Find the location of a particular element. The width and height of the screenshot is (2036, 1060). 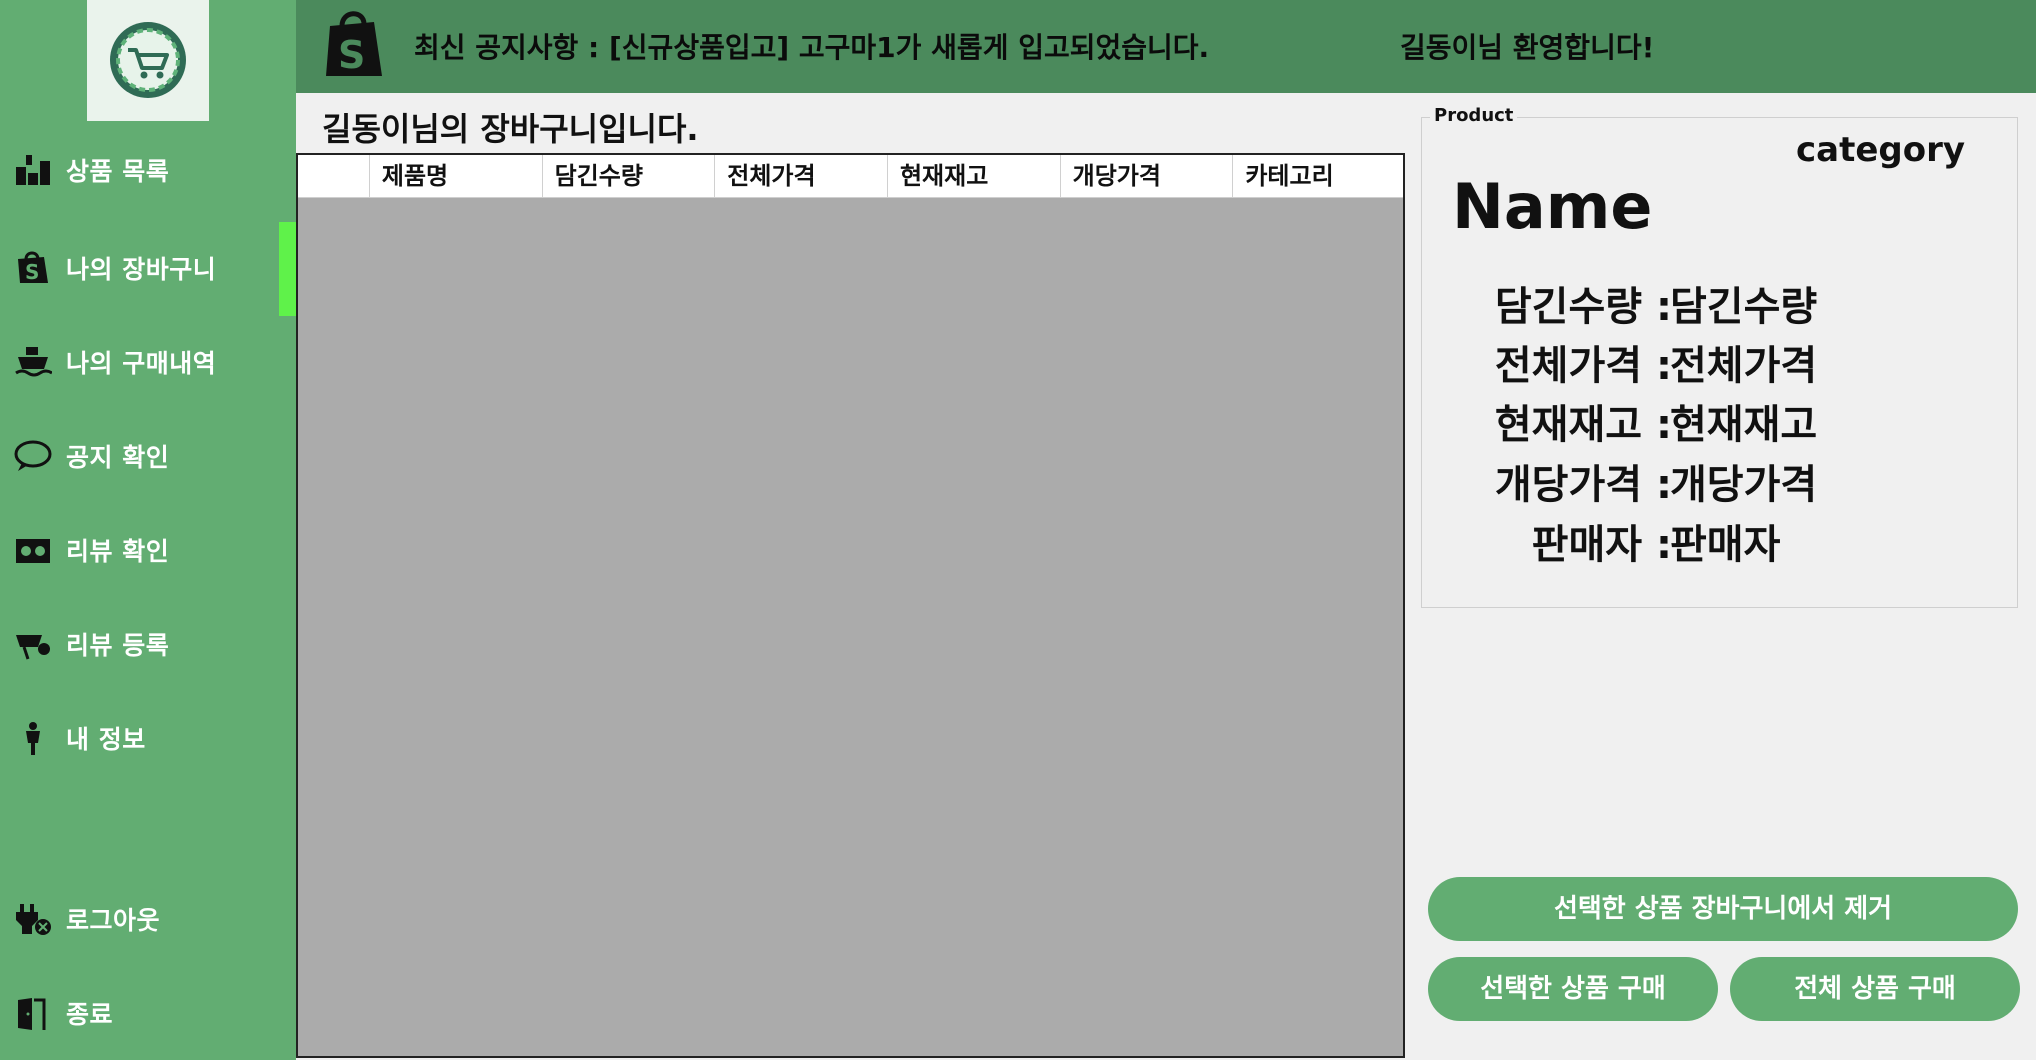

sidebar-item-my-info: 내 정보 is located at coordinates (148, 738).